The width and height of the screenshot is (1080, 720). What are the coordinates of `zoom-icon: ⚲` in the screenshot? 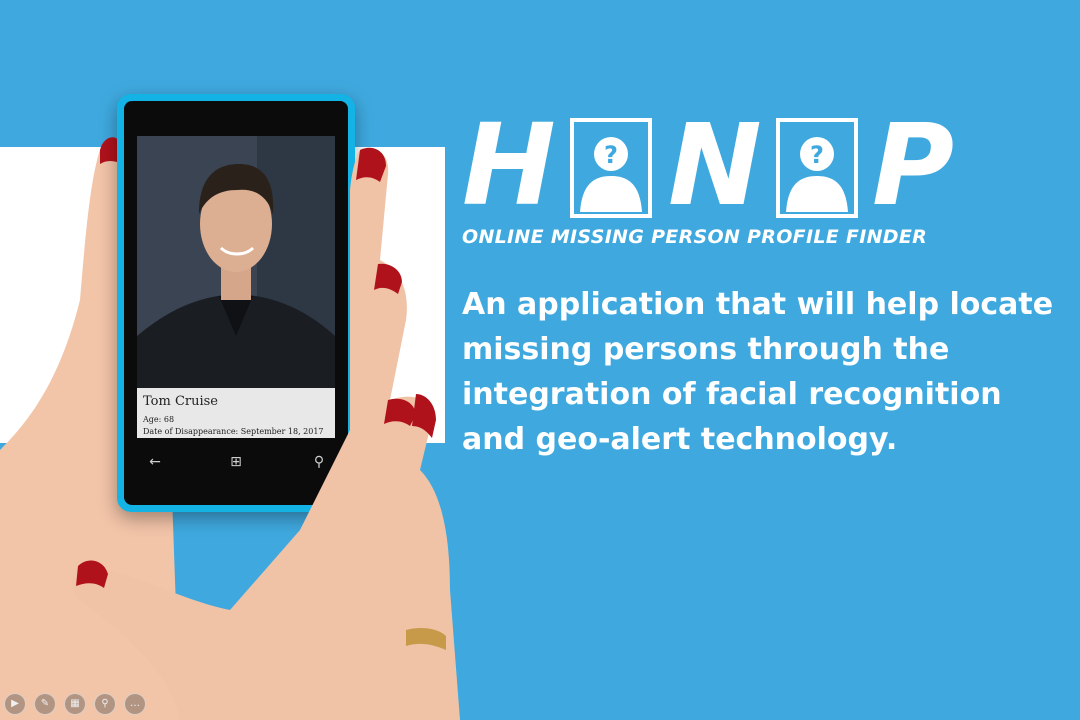 It's located at (105, 704).